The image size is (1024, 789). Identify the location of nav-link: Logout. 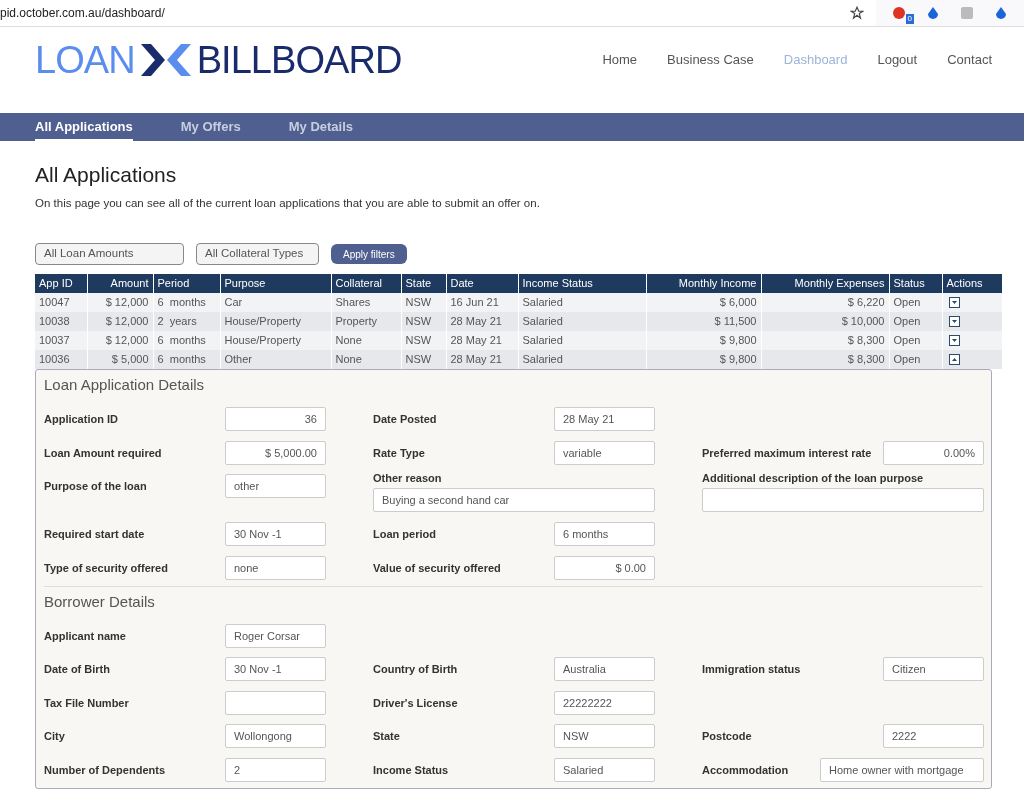
(897, 60).